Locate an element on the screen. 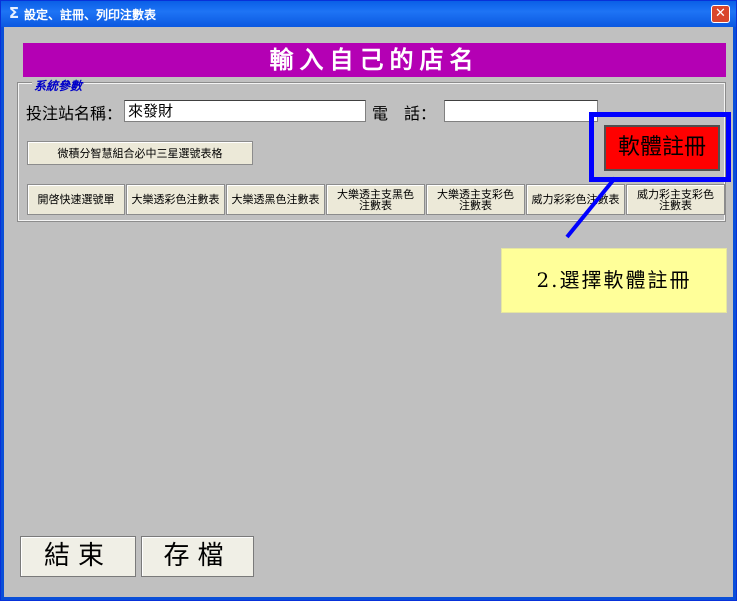  power-color-button: 威力彩彩色注數表 is located at coordinates (575, 199).